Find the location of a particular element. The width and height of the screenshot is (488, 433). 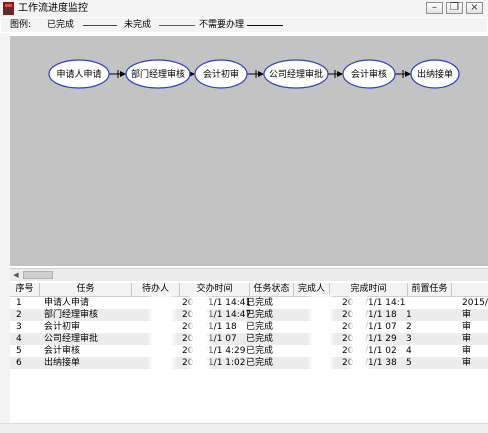

flow-node-label: 部门经理审核 is located at coordinates (158, 74).